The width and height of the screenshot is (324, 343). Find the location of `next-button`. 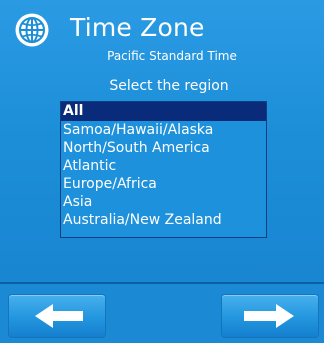

next-button is located at coordinates (270, 316).